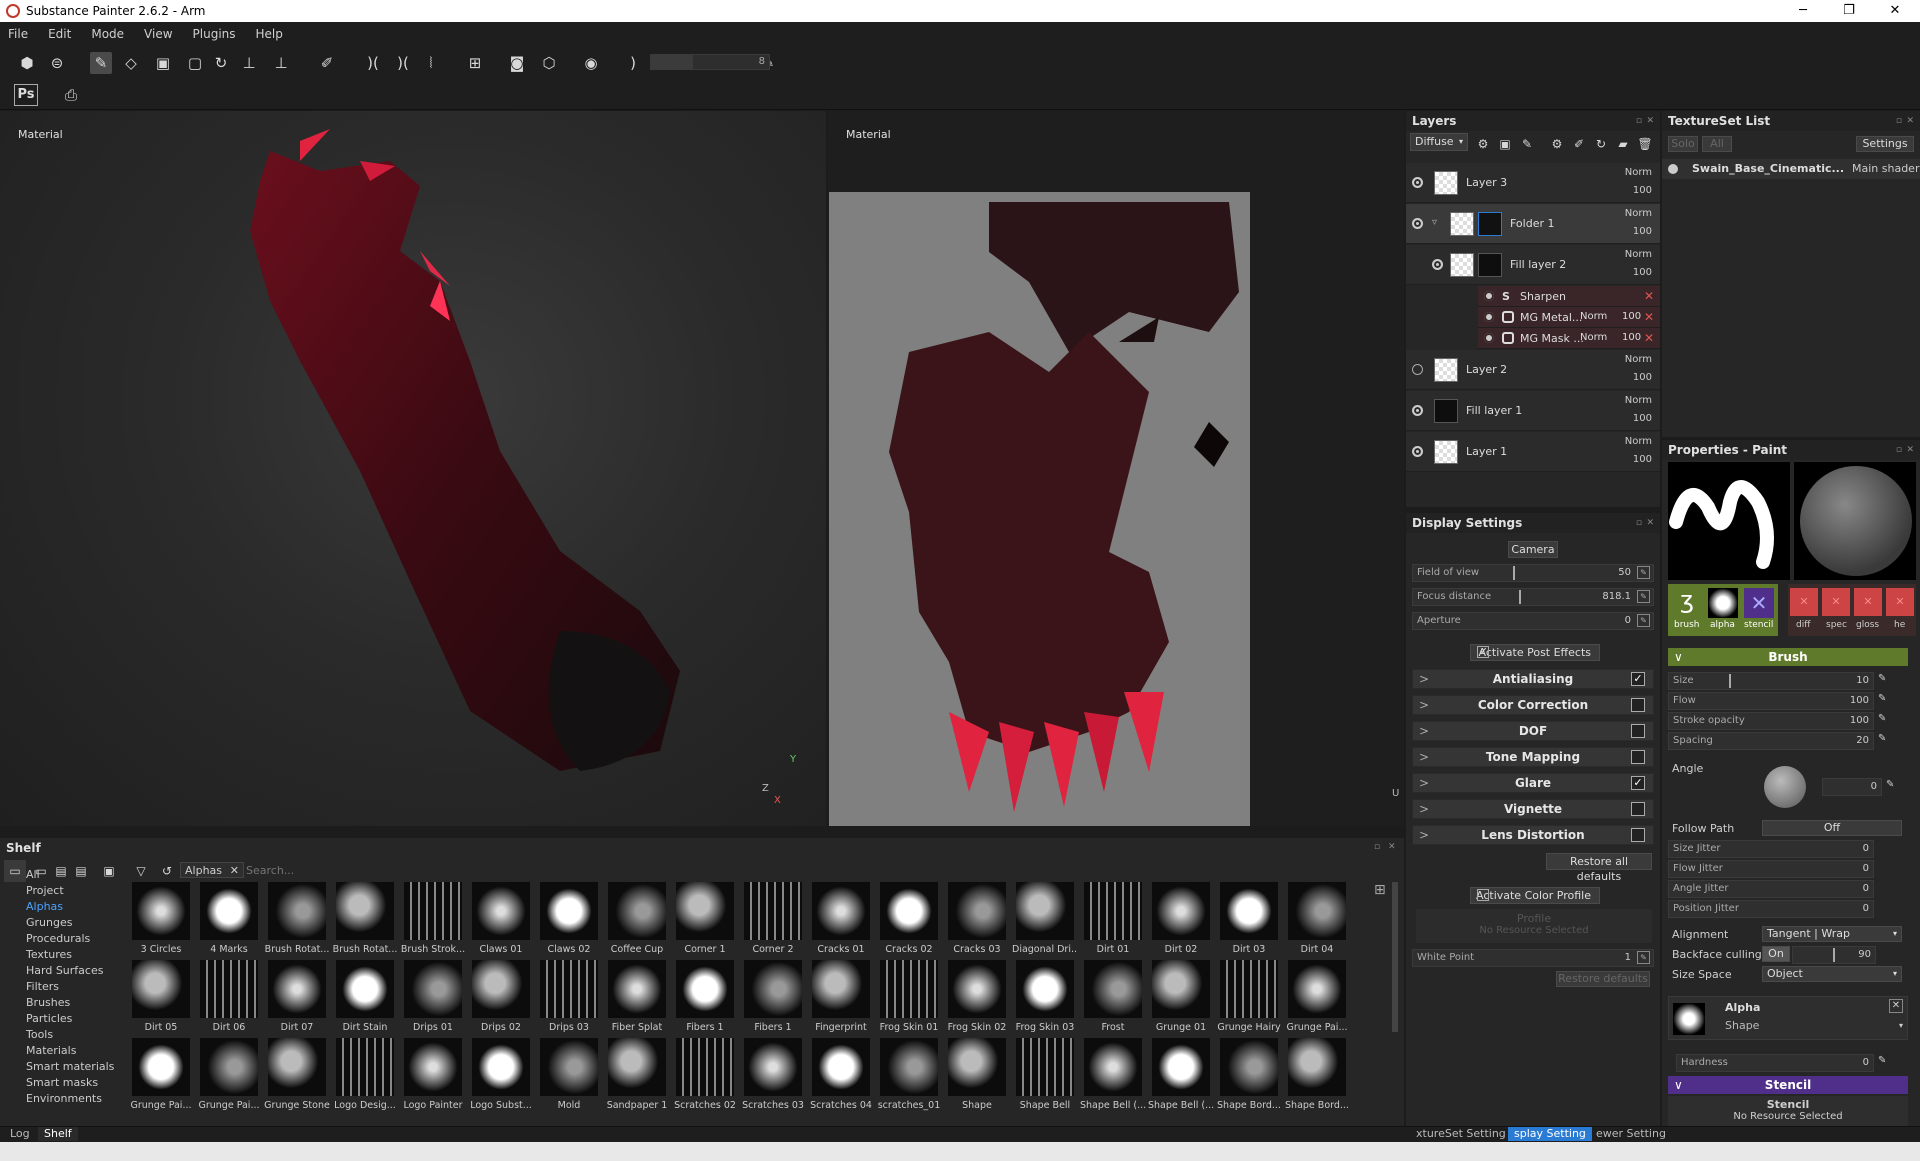 The height and width of the screenshot is (1161, 1920). Describe the element at coordinates (1533, 835) in the screenshot. I see `lens-distortion-section: > Lens Distortion` at that location.